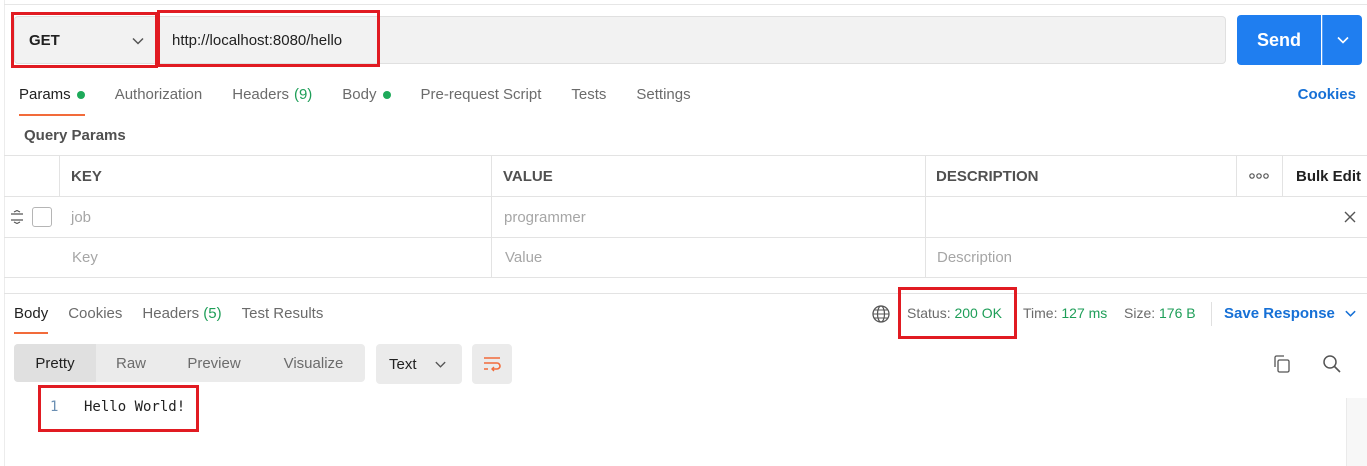 Image resolution: width=1367 pixels, height=466 pixels. What do you see at coordinates (81, 217) in the screenshot?
I see `param-key: job` at bounding box center [81, 217].